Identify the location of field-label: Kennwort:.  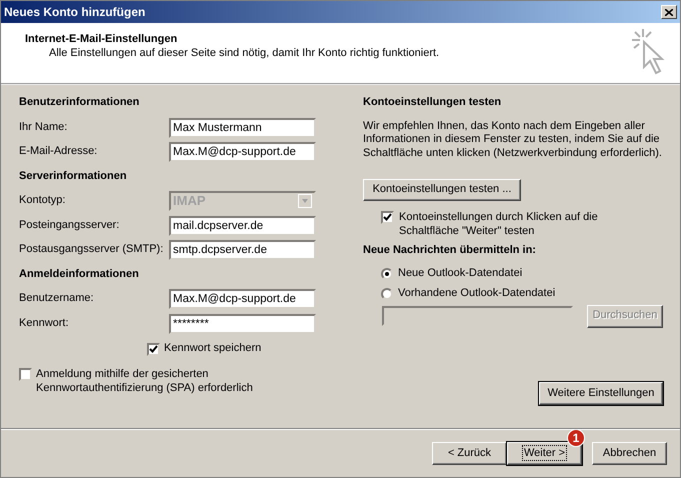
(44, 323).